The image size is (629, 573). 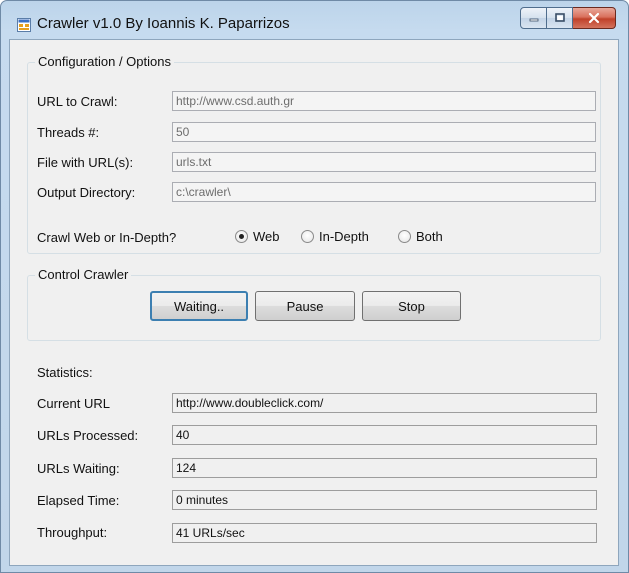 I want to click on urls-waiting-label: URLs Waiting:, so click(x=78, y=468).